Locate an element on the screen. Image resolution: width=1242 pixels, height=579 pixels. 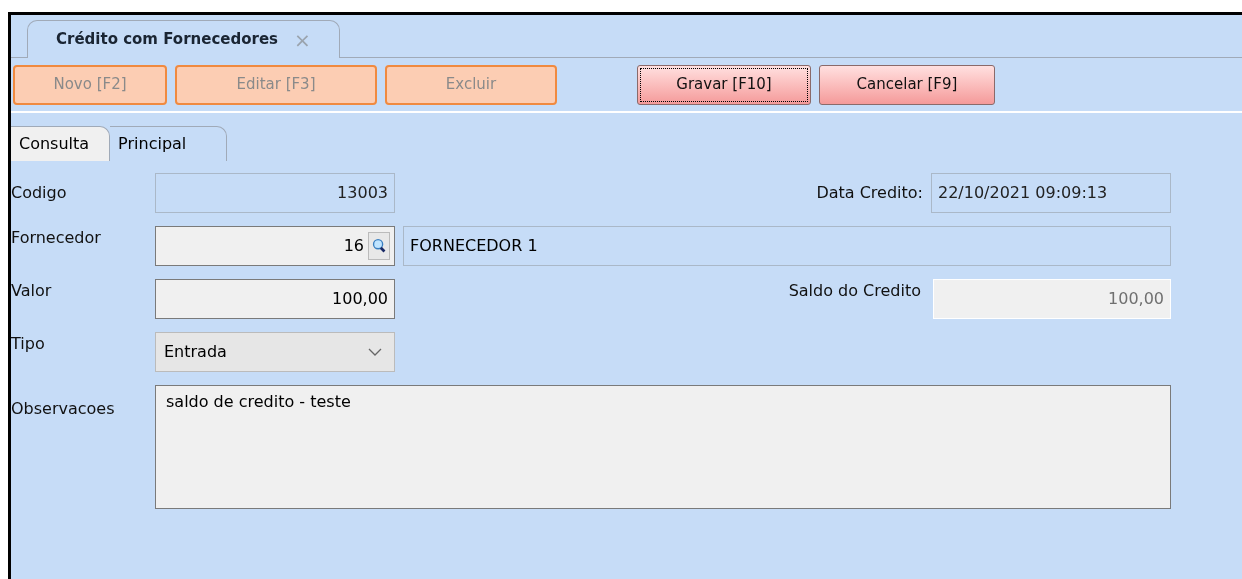
field-label: Observacoes is located at coordinates (63, 409).